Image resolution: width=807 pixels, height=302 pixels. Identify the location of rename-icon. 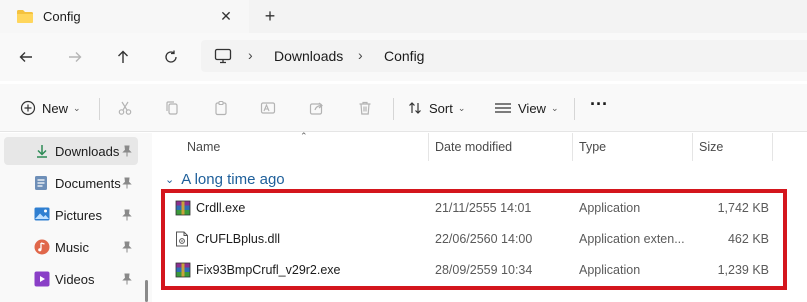
(268, 108).